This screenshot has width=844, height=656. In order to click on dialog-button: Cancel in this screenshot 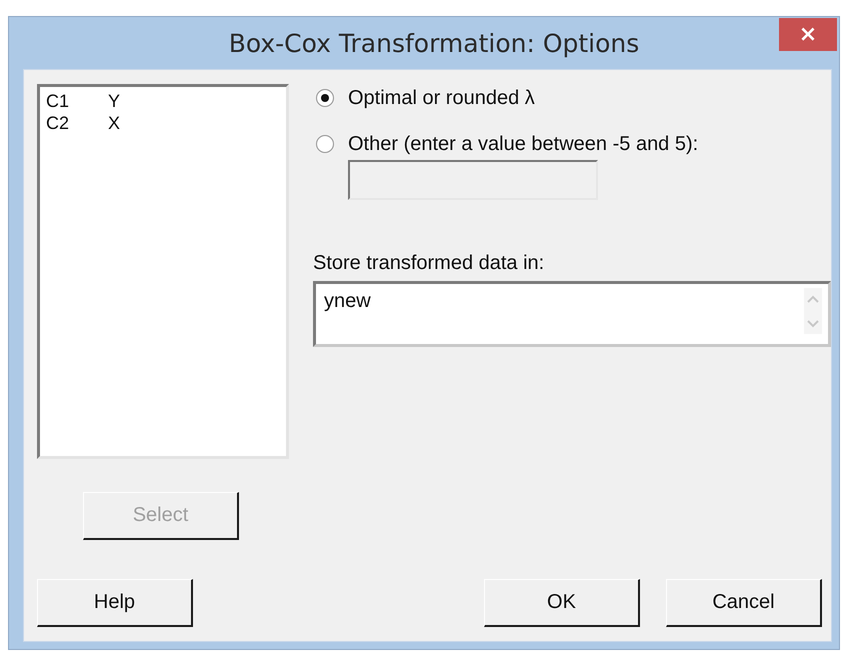, I will do `click(744, 603)`.